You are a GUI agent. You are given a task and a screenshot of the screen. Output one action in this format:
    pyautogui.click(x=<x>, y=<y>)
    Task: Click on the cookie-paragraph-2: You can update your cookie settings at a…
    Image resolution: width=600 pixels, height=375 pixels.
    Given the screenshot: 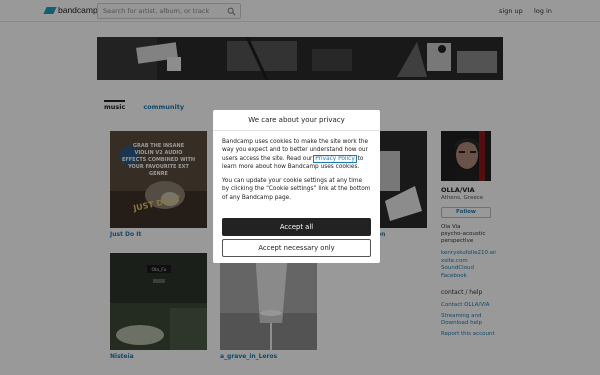 What is the action you would take?
    pyautogui.click(x=296, y=189)
    